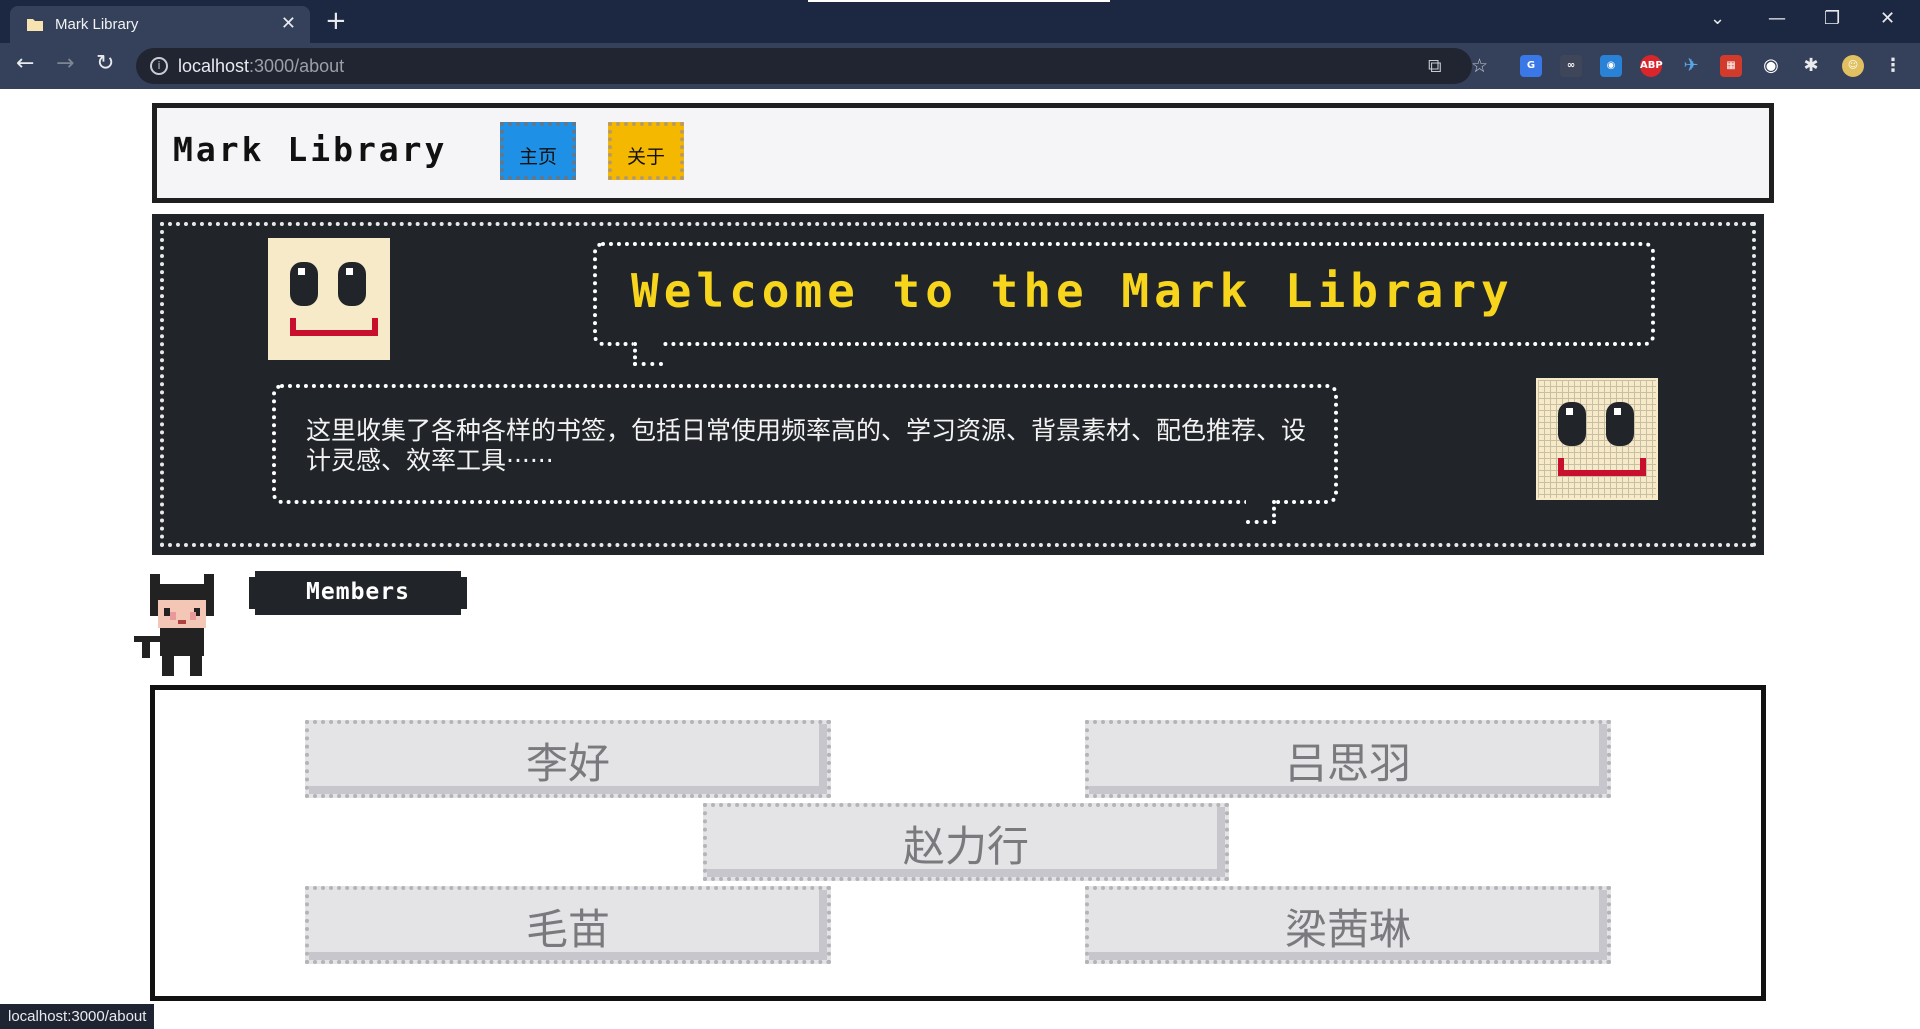  What do you see at coordinates (1531, 66) in the screenshot?
I see `translate-extension-icon: G` at bounding box center [1531, 66].